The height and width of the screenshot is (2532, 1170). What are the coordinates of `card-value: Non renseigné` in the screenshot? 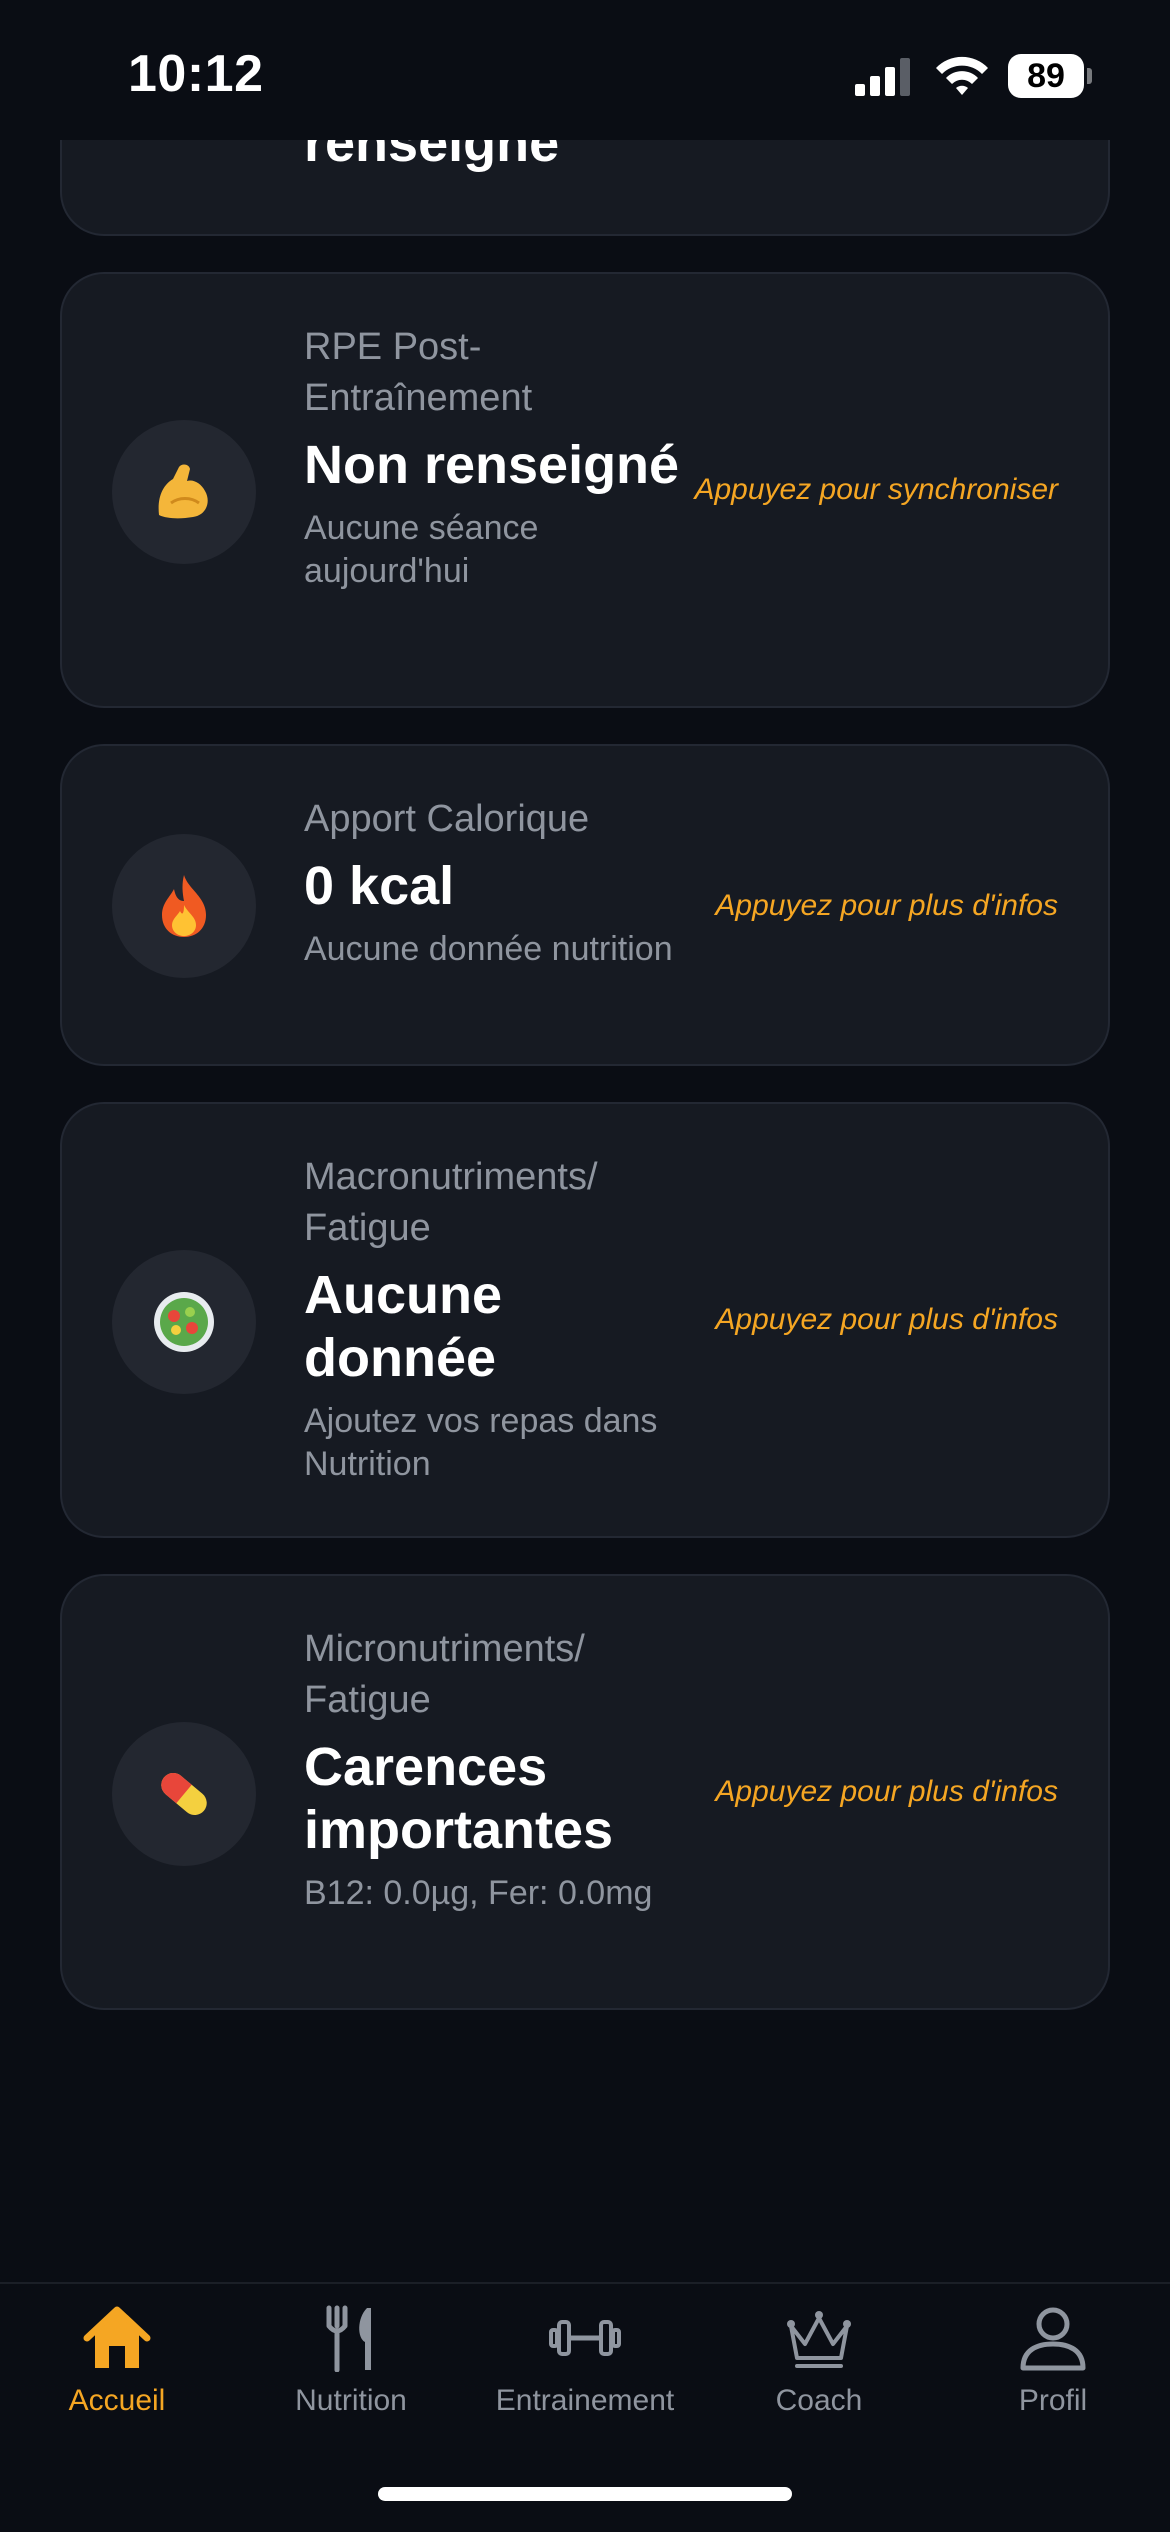 It's located at (492, 465).